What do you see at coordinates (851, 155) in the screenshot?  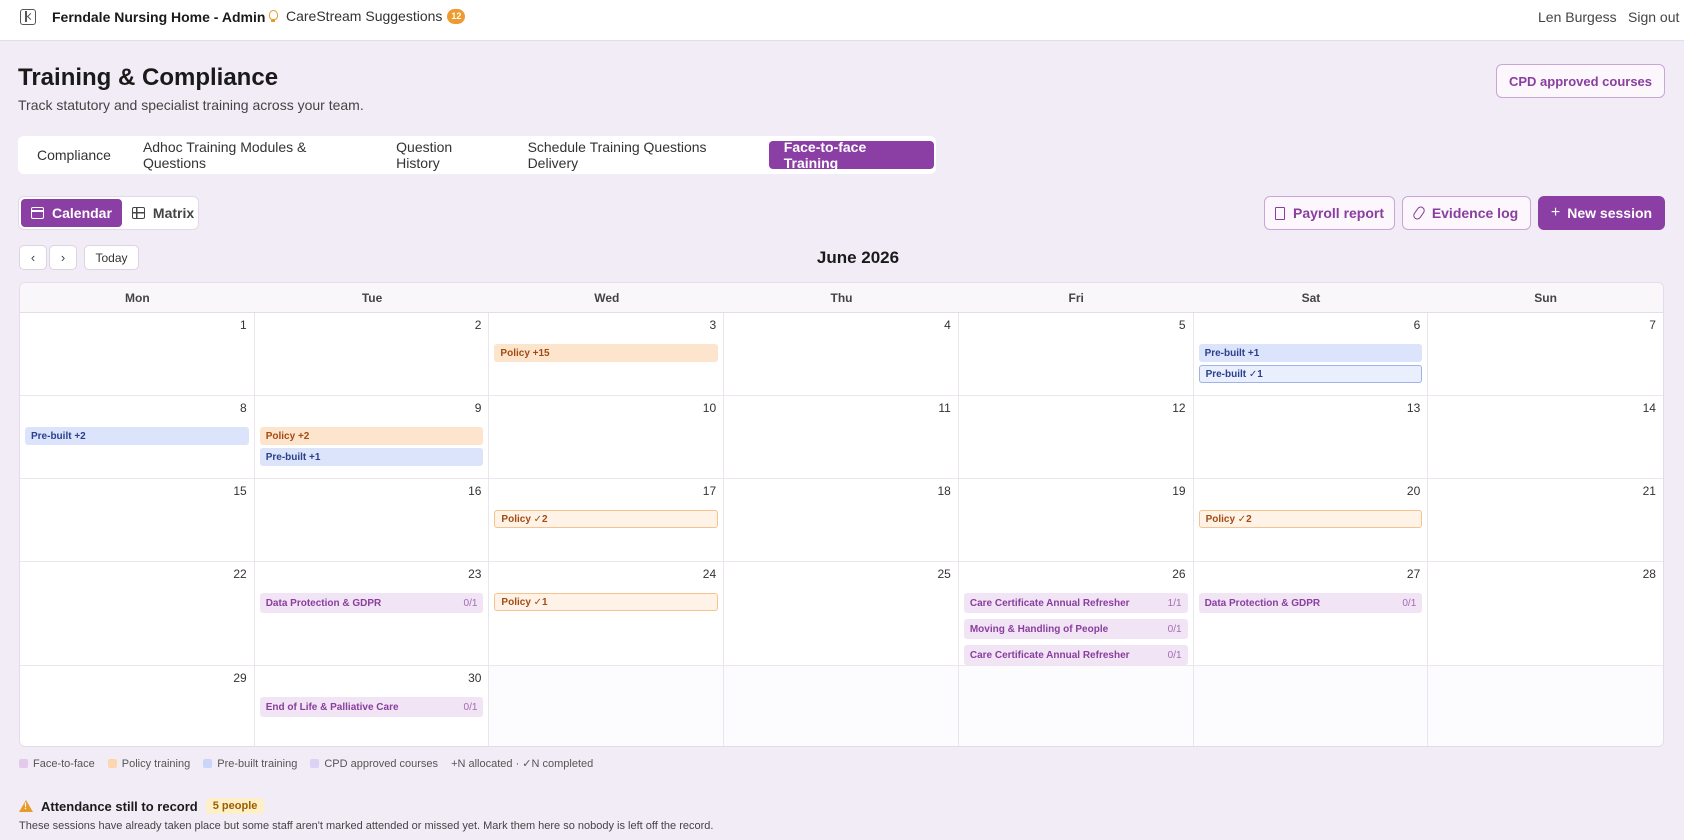 I see `tab-face-to-face: Face-to-face Training` at bounding box center [851, 155].